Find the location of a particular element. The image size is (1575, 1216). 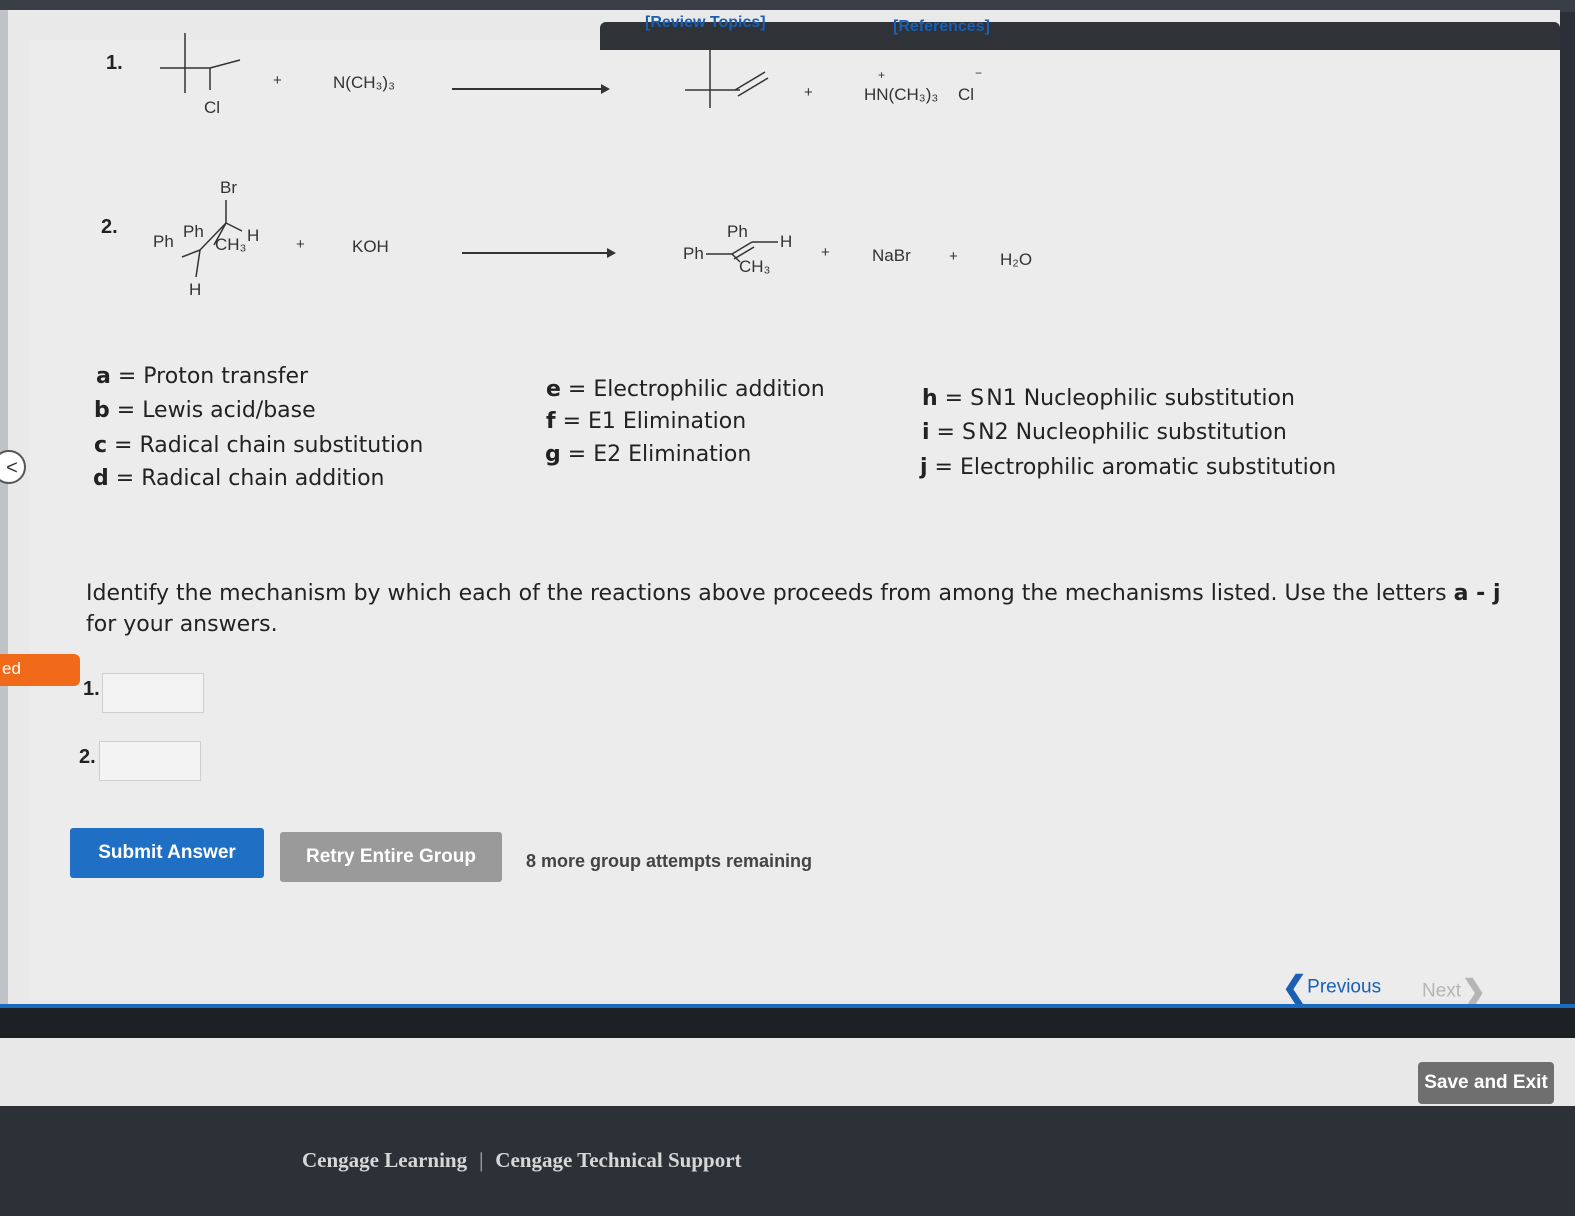

phenyl-left-label: Ph is located at coordinates (163, 241).